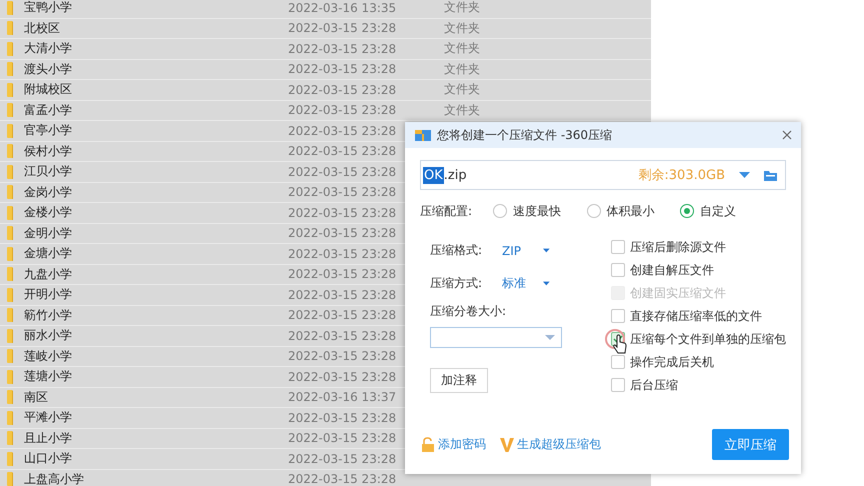  What do you see at coordinates (428, 444) in the screenshot?
I see `lock-icon` at bounding box center [428, 444].